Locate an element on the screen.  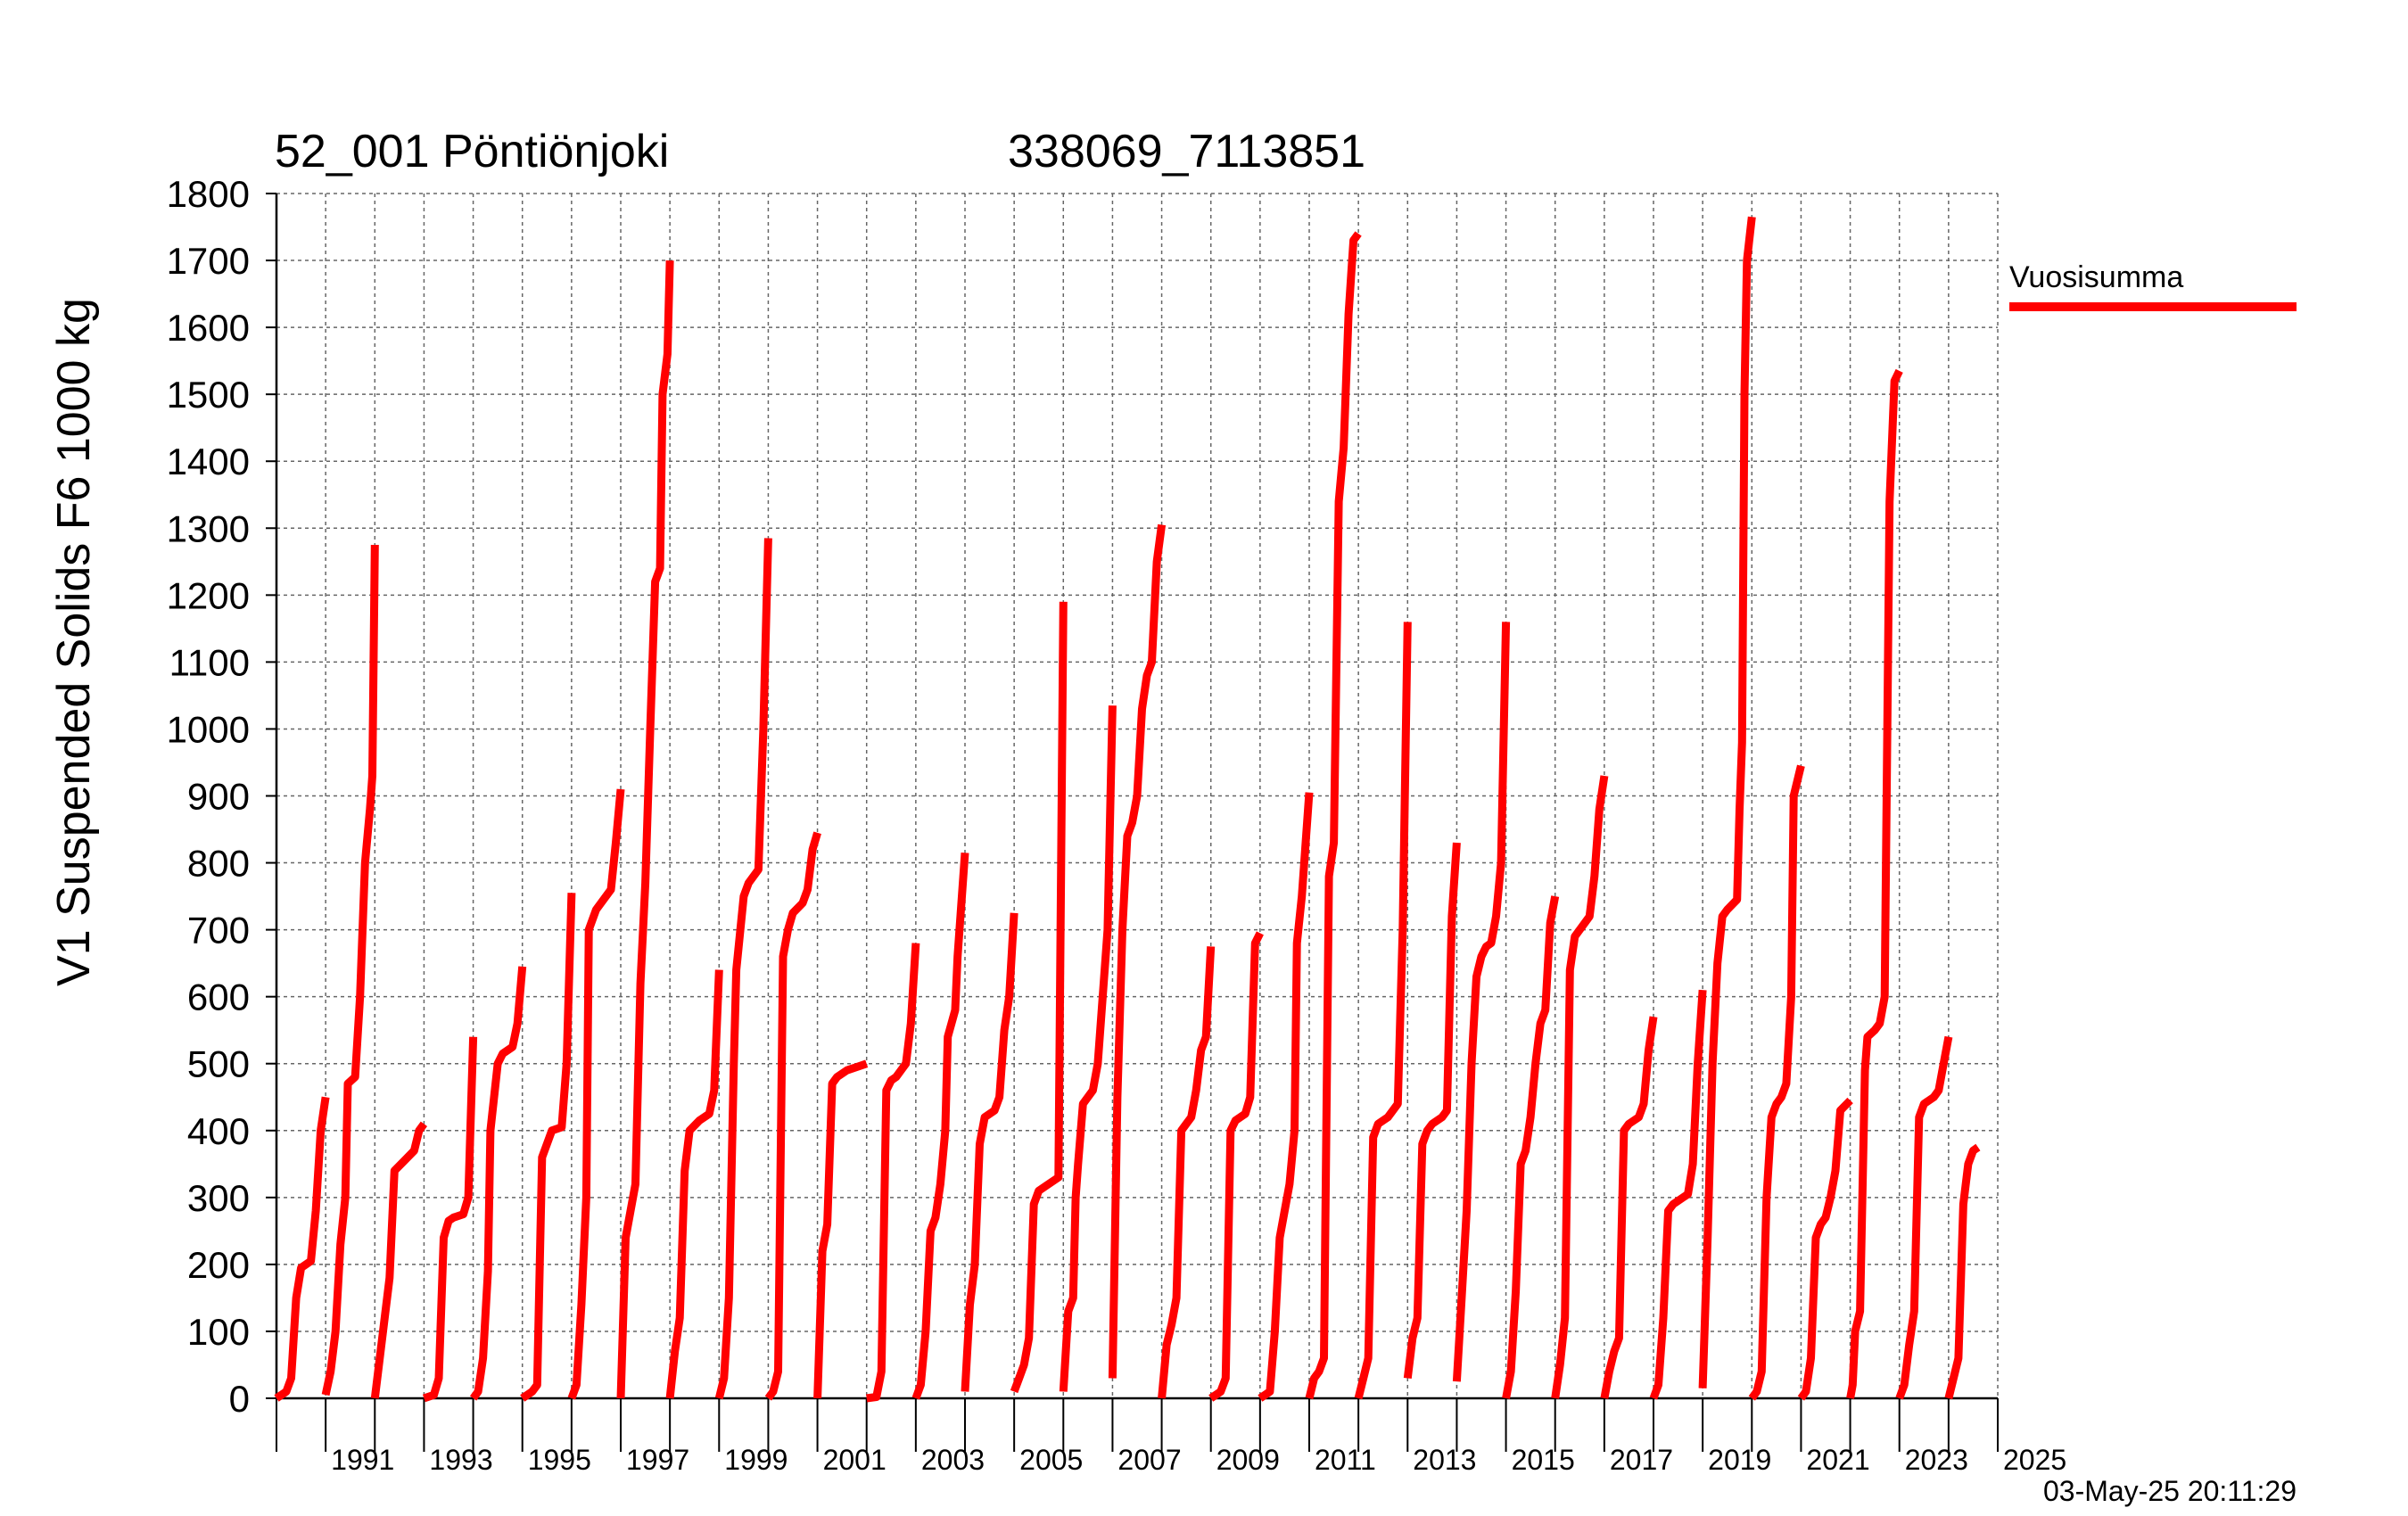
legend-label-vuosisumma: Vuosisumma is located at coordinates (2096, 277).